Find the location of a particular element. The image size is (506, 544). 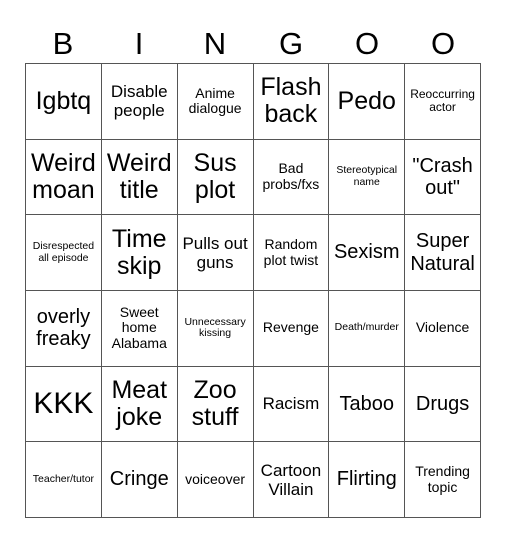

bingo-cell: Zoo stuff is located at coordinates (215, 404).